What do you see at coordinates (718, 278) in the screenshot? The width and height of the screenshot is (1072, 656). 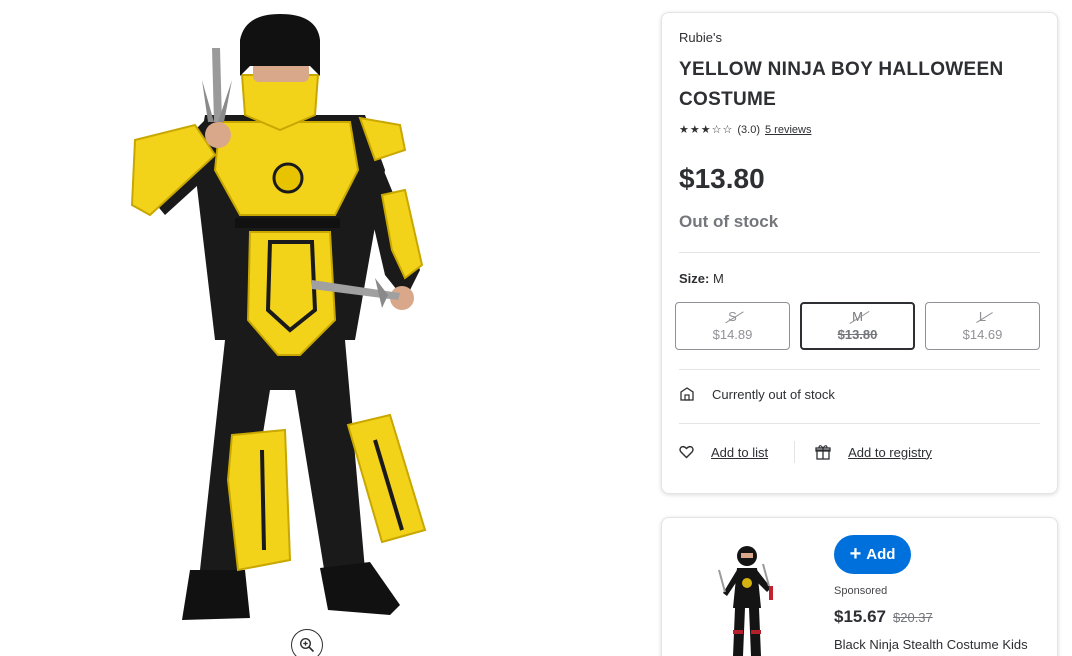 I see `size-selected-value: M` at bounding box center [718, 278].